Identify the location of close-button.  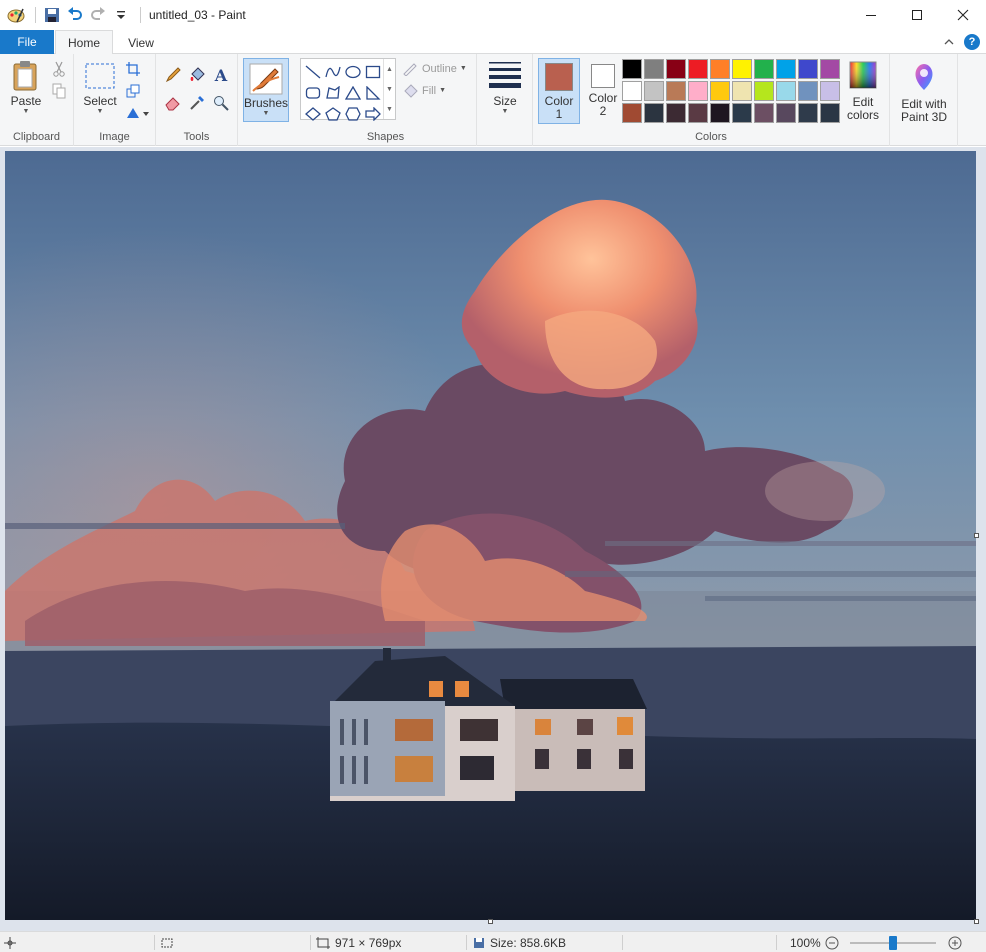
(963, 15).